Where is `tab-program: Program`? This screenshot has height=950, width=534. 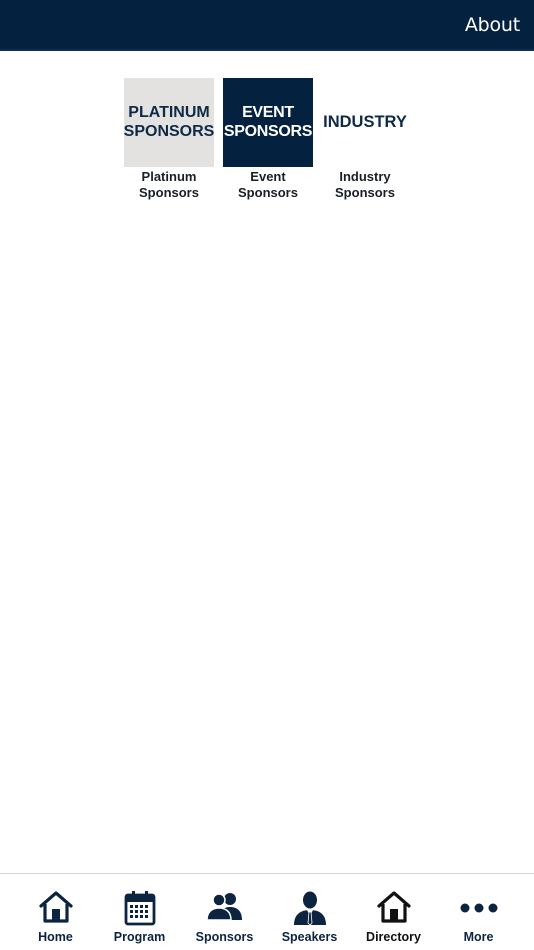 tab-program: Program is located at coordinates (139, 912).